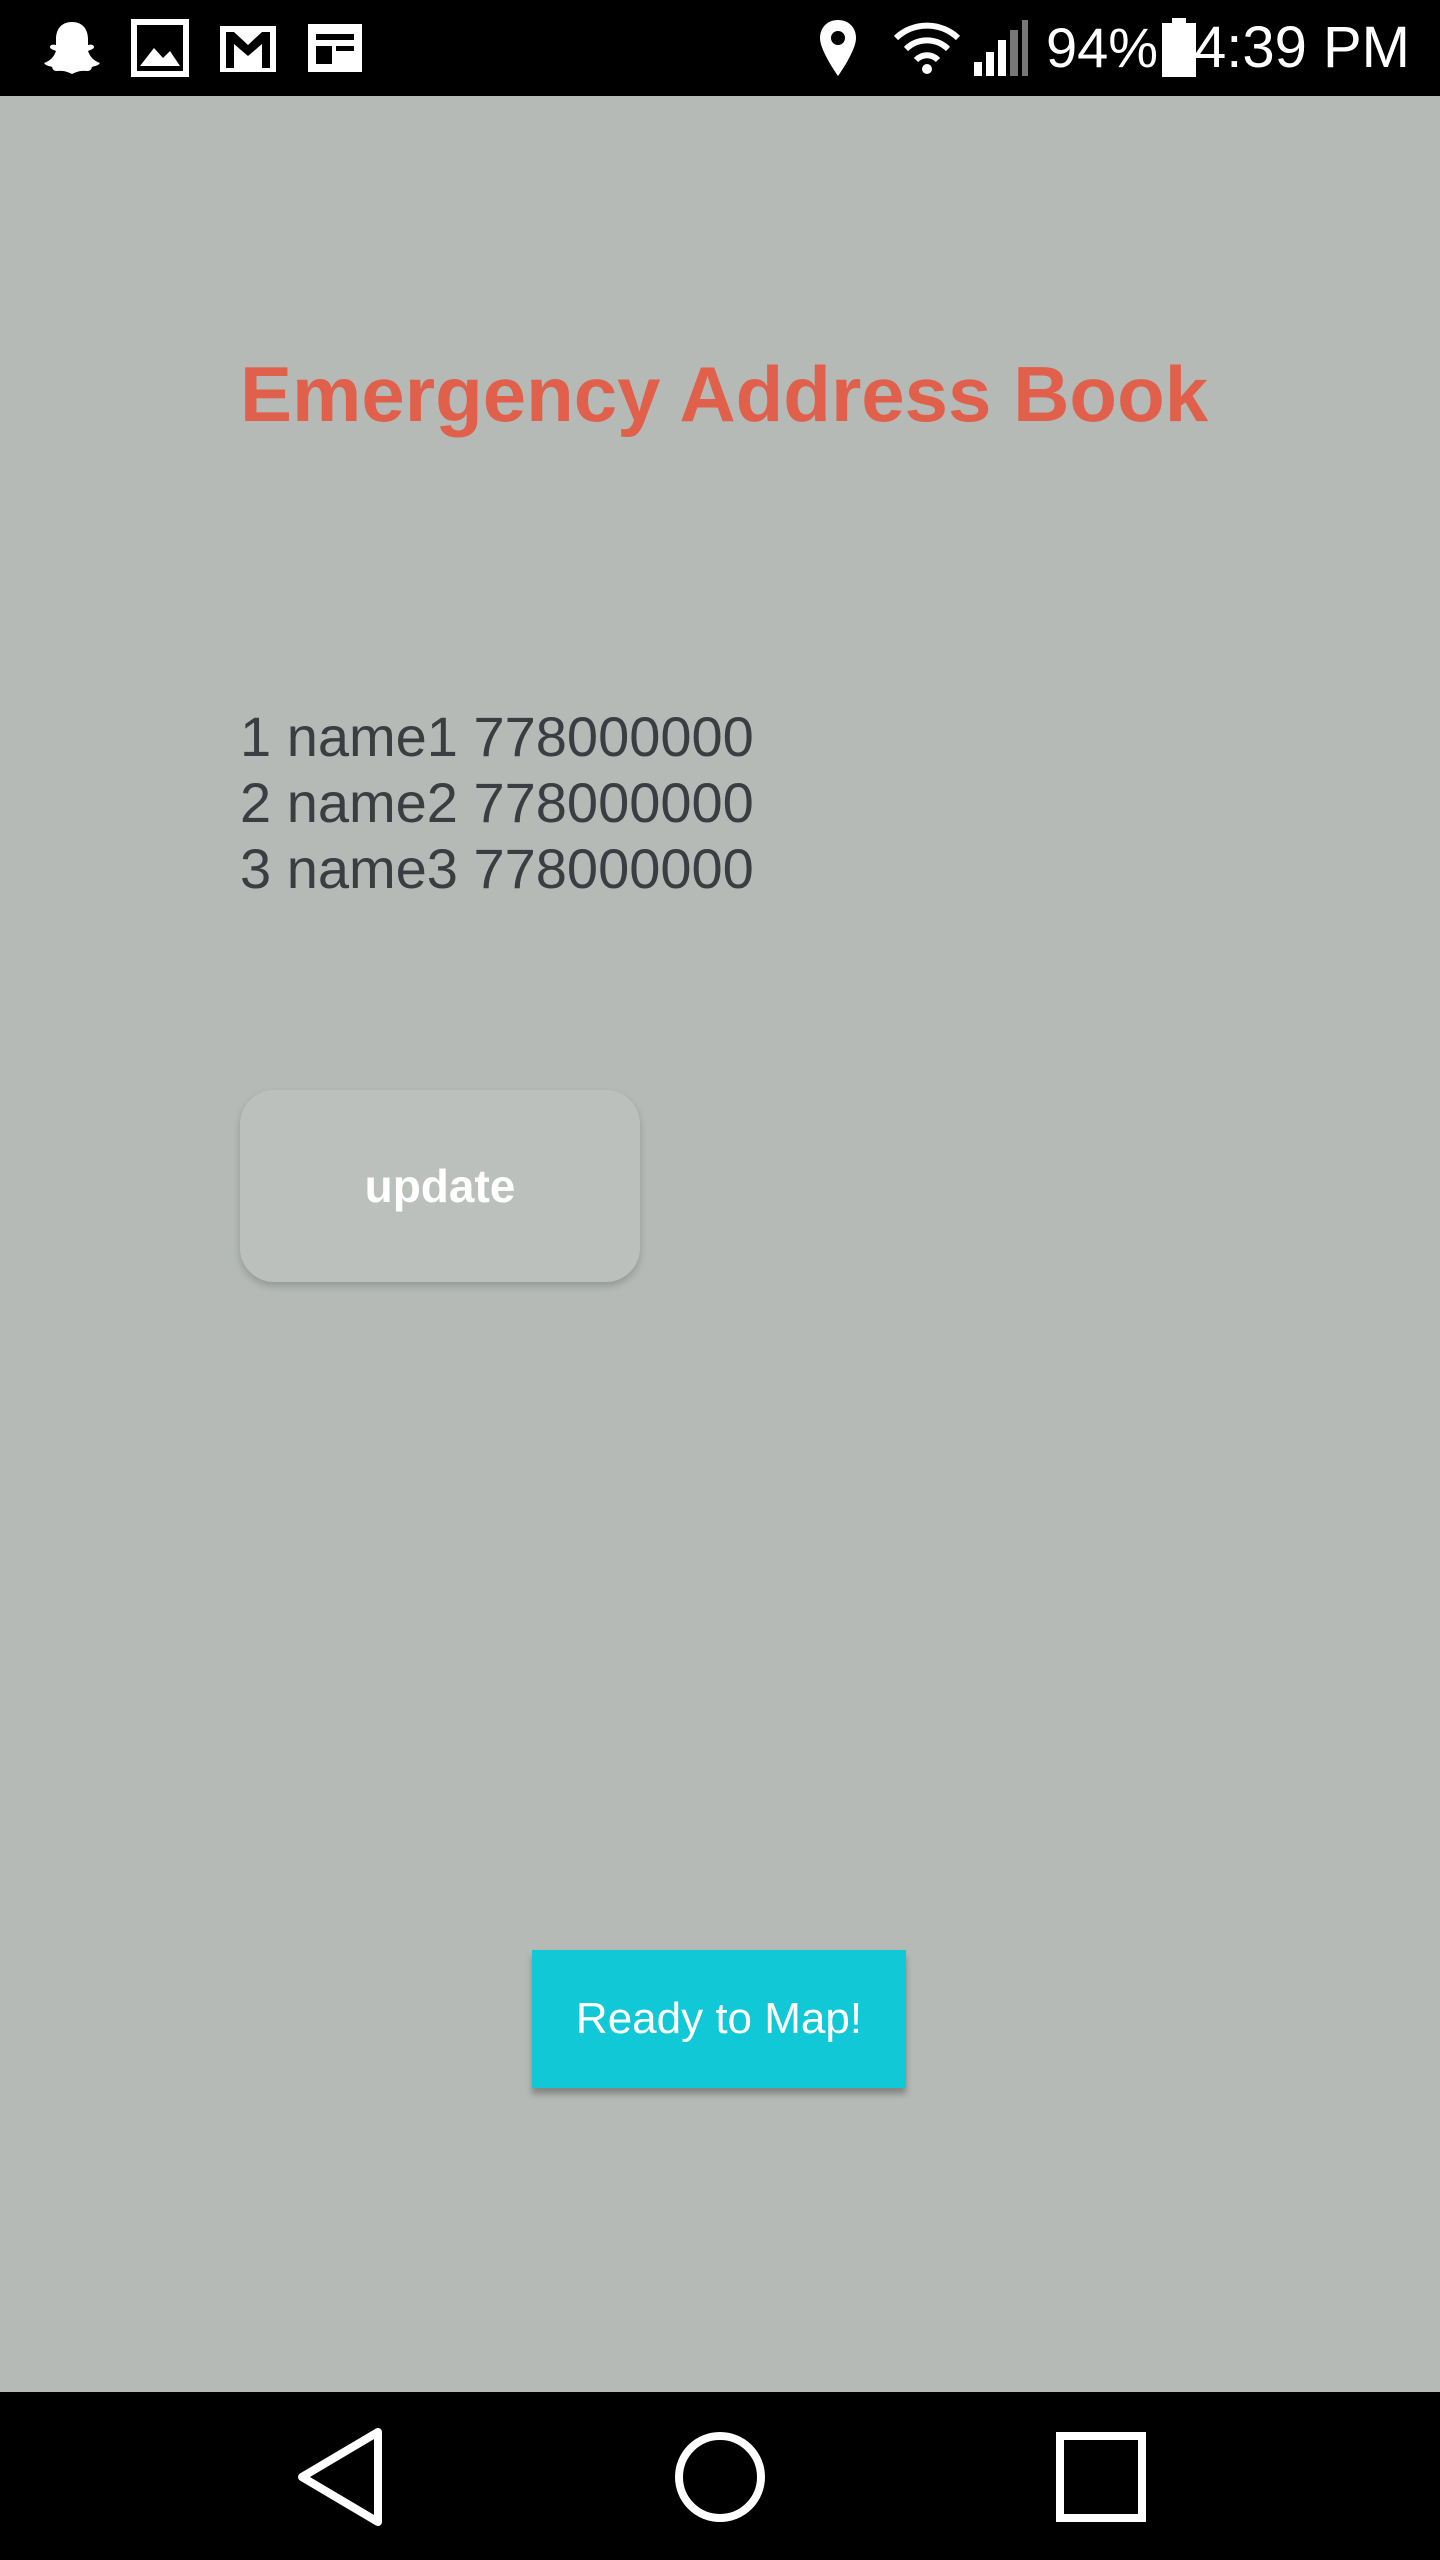 This screenshot has height=2560, width=1440. I want to click on ready-to-map-button: Ready to Map!, so click(719, 2019).